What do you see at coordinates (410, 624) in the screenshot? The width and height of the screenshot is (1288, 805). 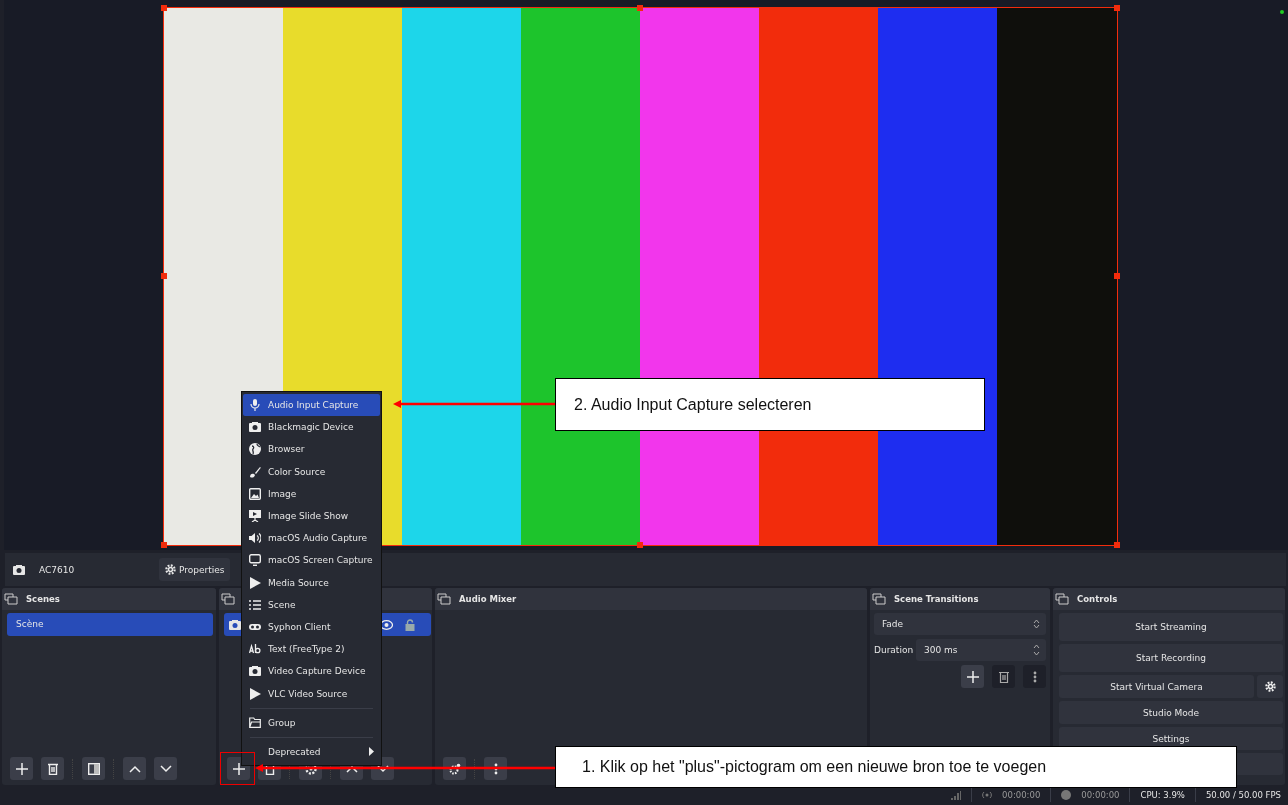 I see `unlocked-icon` at bounding box center [410, 624].